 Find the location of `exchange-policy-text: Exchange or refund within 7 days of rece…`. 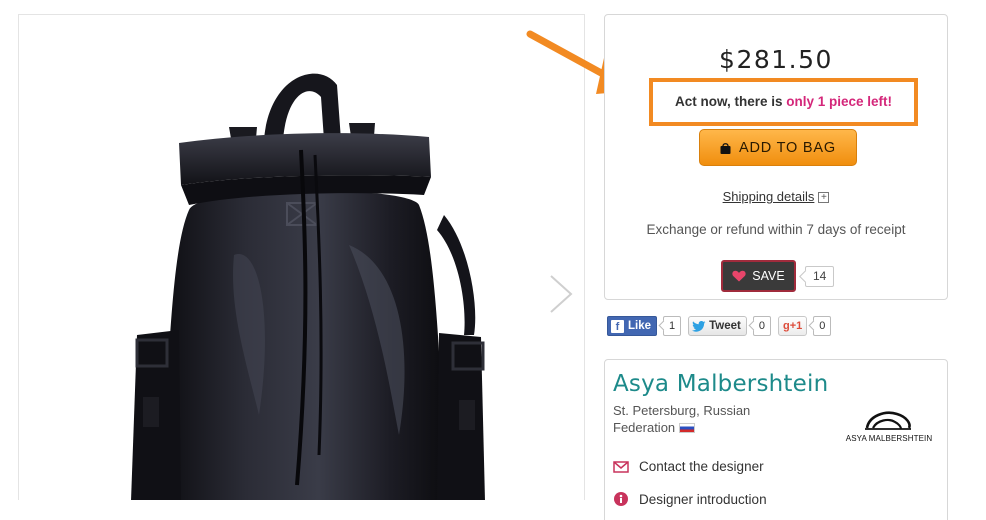

exchange-policy-text: Exchange or refund within 7 days of rece… is located at coordinates (776, 229).